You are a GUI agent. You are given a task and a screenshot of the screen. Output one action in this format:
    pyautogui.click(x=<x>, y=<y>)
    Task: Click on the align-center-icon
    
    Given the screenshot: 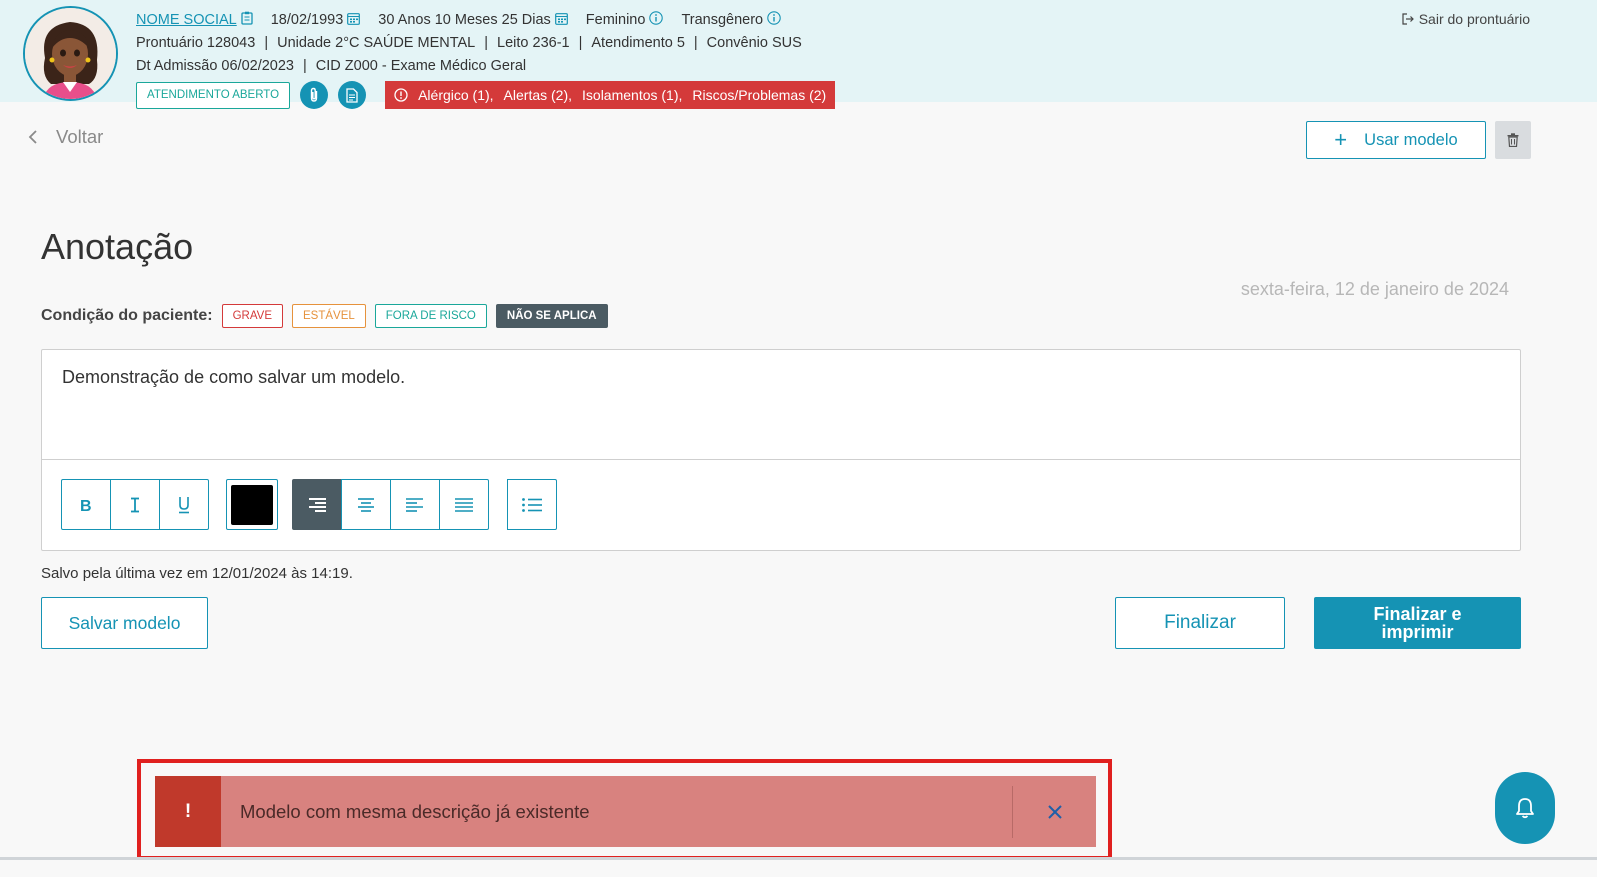 What is the action you would take?
    pyautogui.click(x=366, y=504)
    